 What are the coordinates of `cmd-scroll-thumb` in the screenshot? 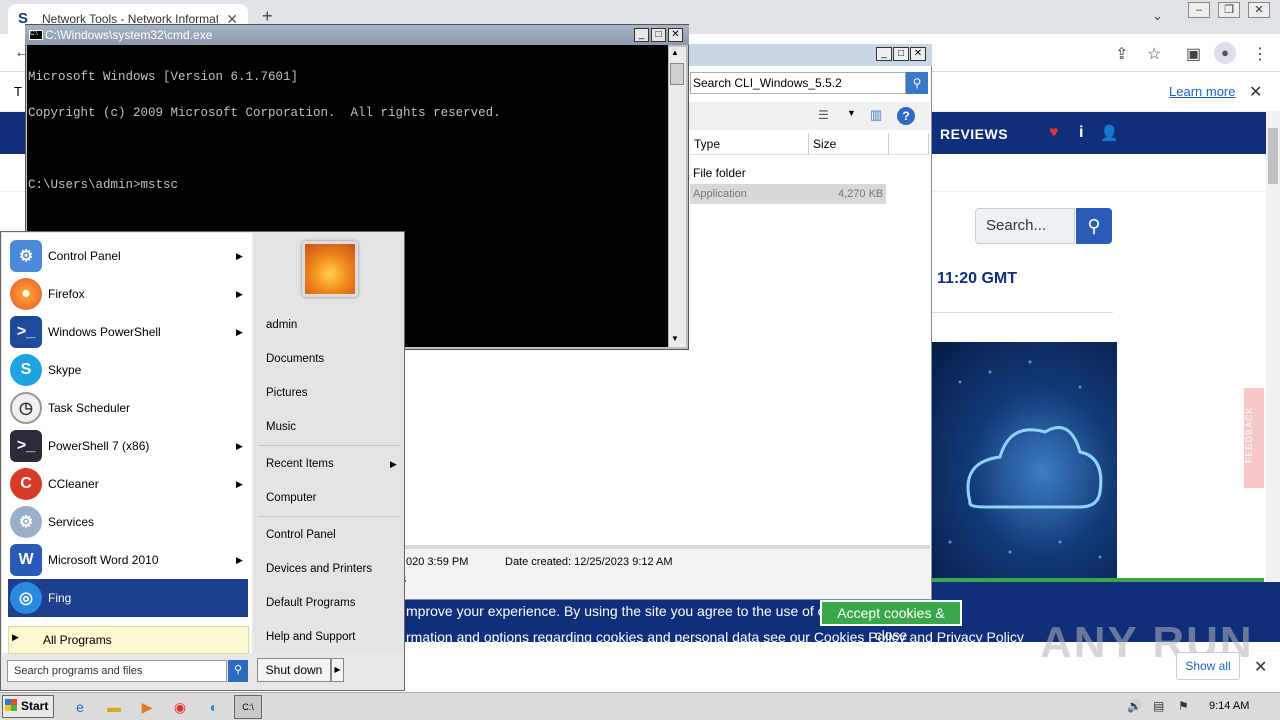 It's located at (677, 74).